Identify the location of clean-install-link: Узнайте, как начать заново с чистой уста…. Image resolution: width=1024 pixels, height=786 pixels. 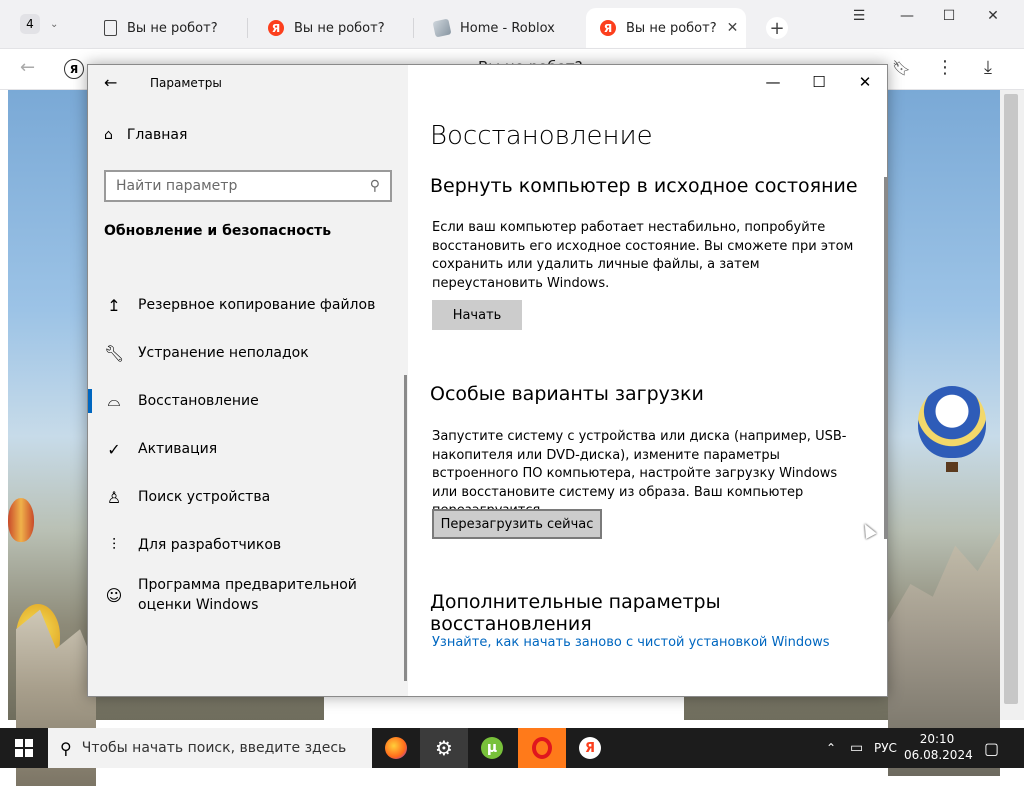
(631, 642).